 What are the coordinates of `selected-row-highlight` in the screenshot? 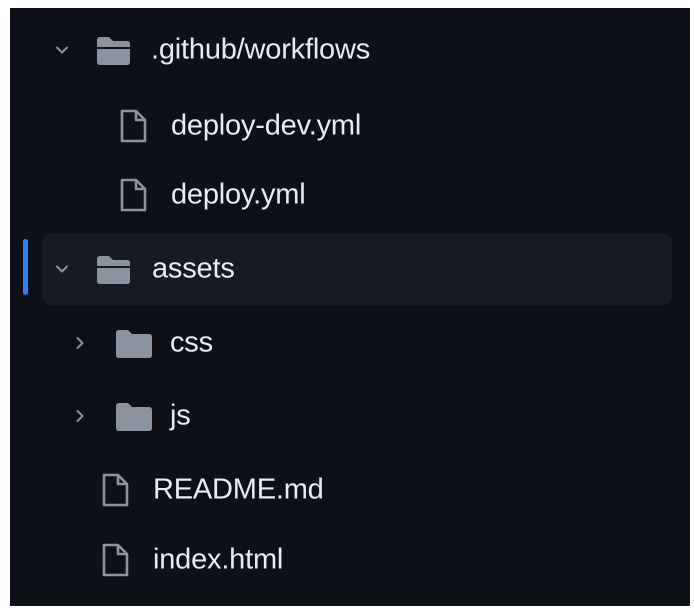 It's located at (357, 269).